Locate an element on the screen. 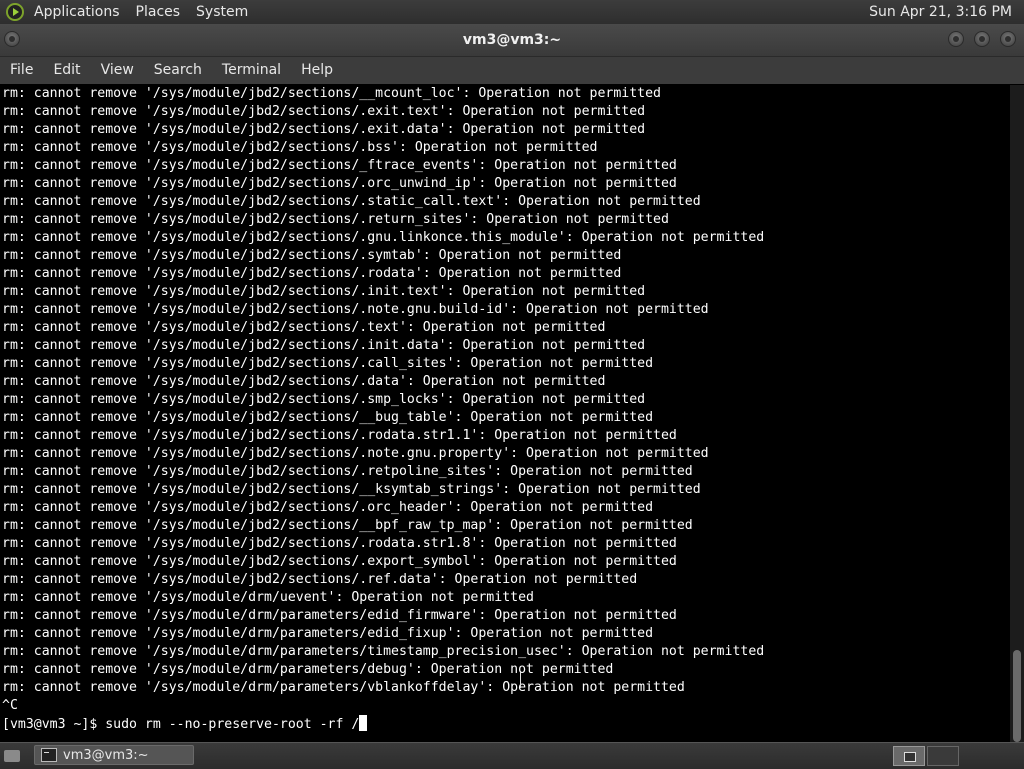 This screenshot has height=769, width=1024. menu-view: View is located at coordinates (117, 70).